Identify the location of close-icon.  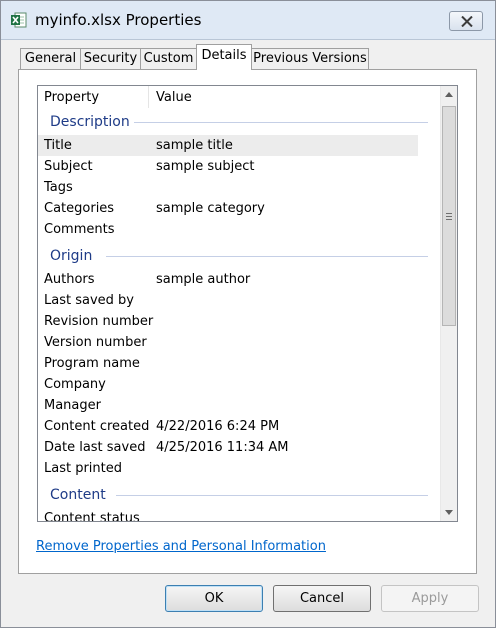
(467, 21).